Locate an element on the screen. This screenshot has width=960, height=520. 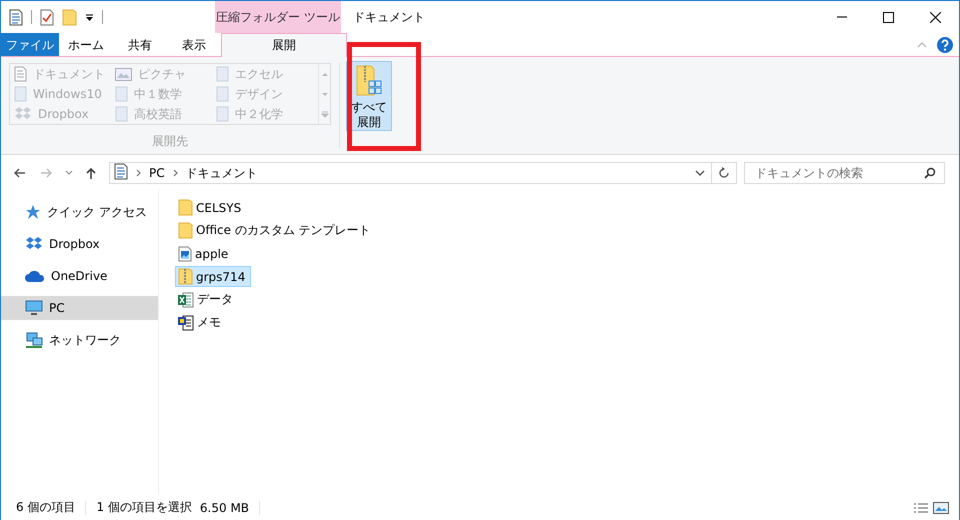
star-icon is located at coordinates (33, 212).